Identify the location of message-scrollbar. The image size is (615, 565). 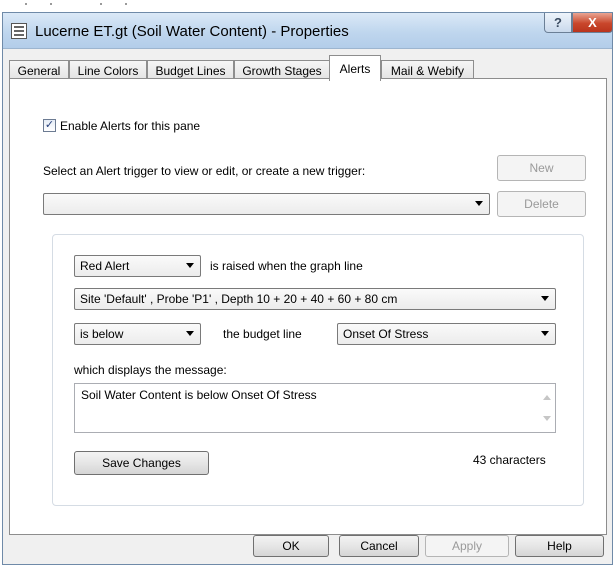
(546, 408).